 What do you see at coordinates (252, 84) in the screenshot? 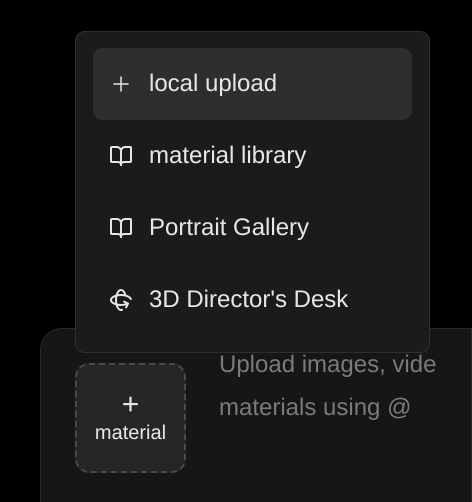
I see `menu-item: local upload` at bounding box center [252, 84].